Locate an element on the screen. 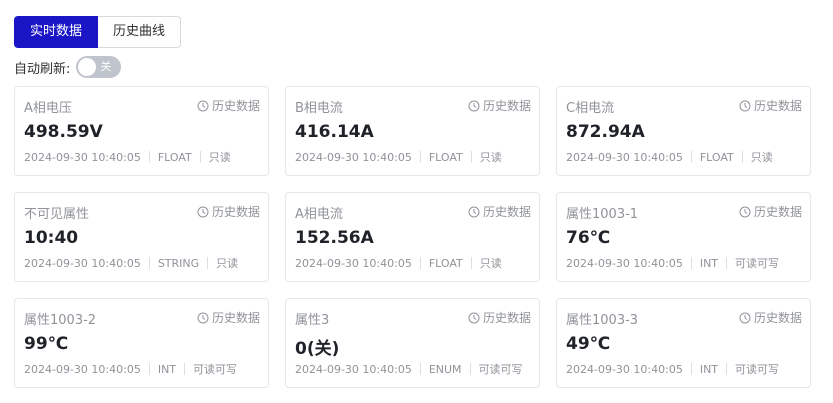 Image resolution: width=833 pixels, height=403 pixels. auto-refresh-label: 自动刷新: is located at coordinates (42, 69).